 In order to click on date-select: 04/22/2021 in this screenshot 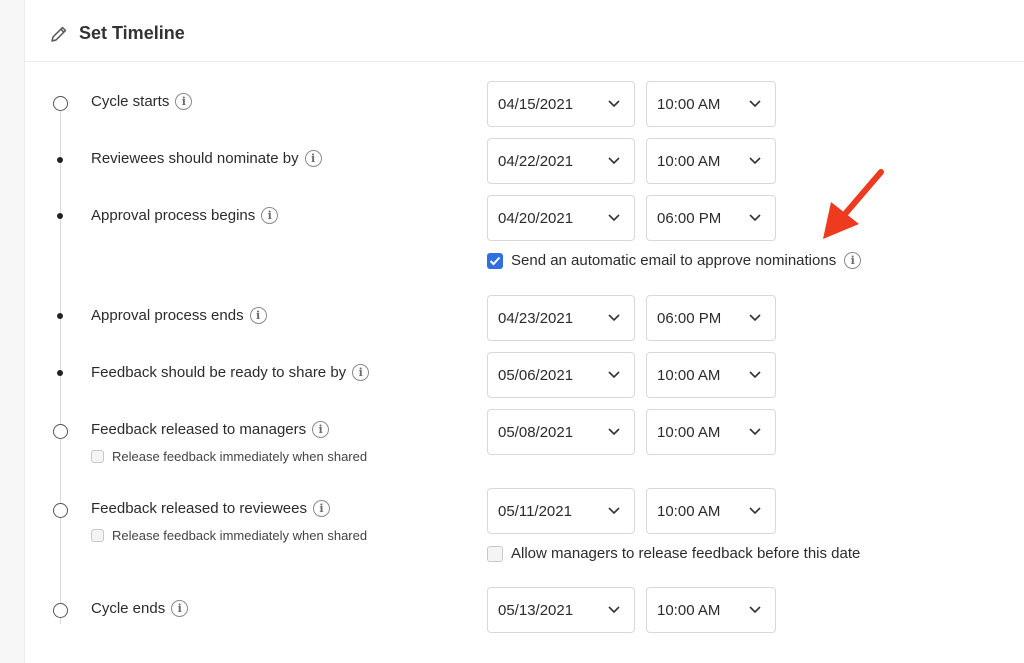, I will do `click(561, 161)`.